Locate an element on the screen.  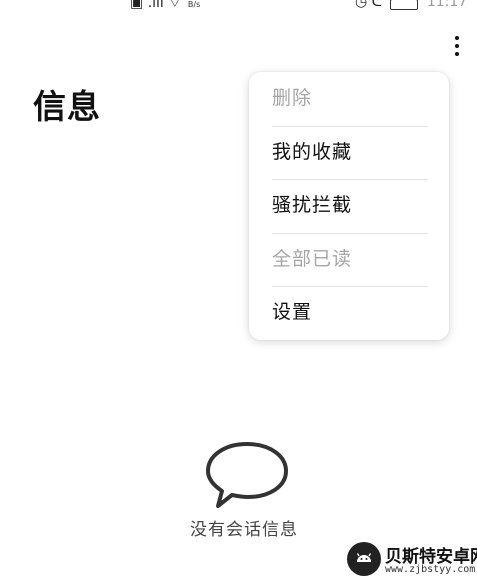
status-time: 11:17 is located at coordinates (447, 5).